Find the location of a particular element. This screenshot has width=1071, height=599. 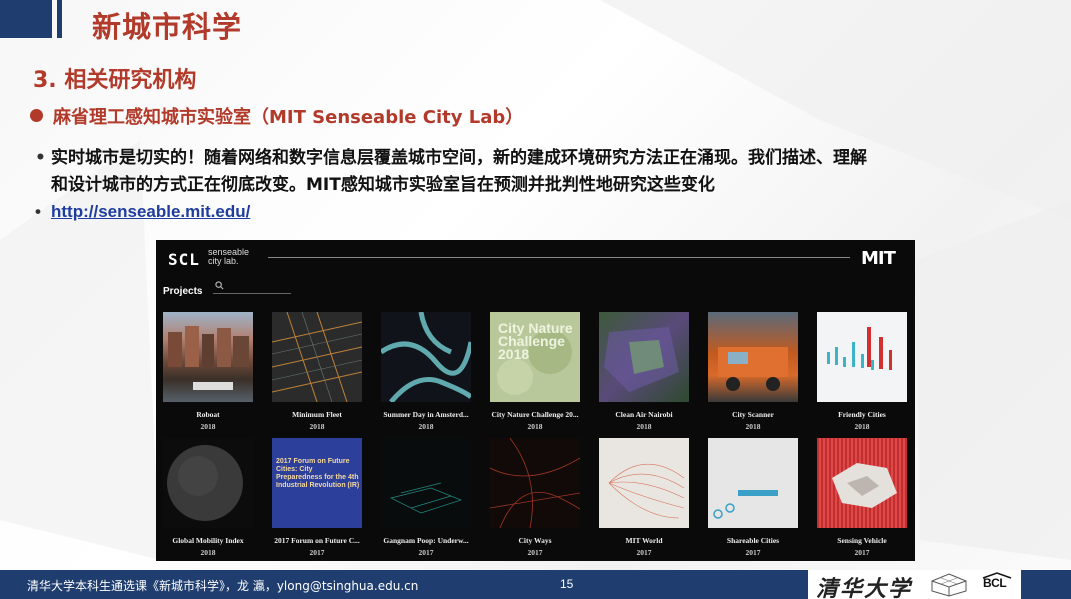

projects-bar: Projects is located at coordinates (227, 289).